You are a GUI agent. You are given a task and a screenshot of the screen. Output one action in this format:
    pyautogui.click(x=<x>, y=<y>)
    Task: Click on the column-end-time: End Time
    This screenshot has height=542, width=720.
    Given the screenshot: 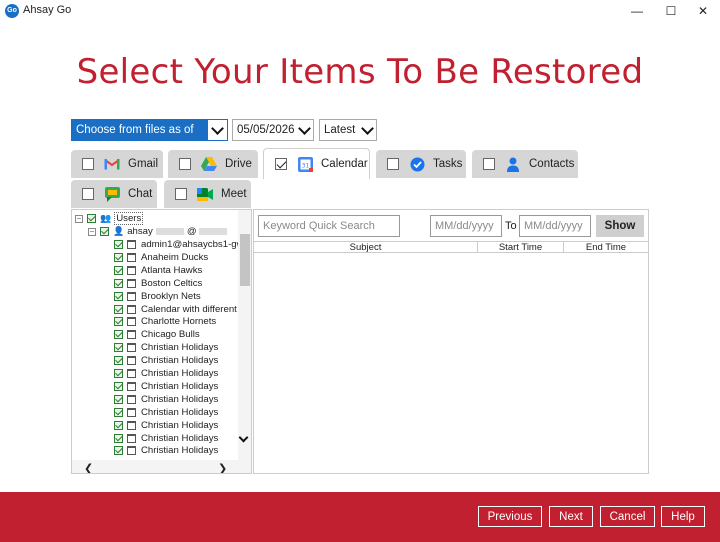 What is the action you would take?
    pyautogui.click(x=606, y=247)
    